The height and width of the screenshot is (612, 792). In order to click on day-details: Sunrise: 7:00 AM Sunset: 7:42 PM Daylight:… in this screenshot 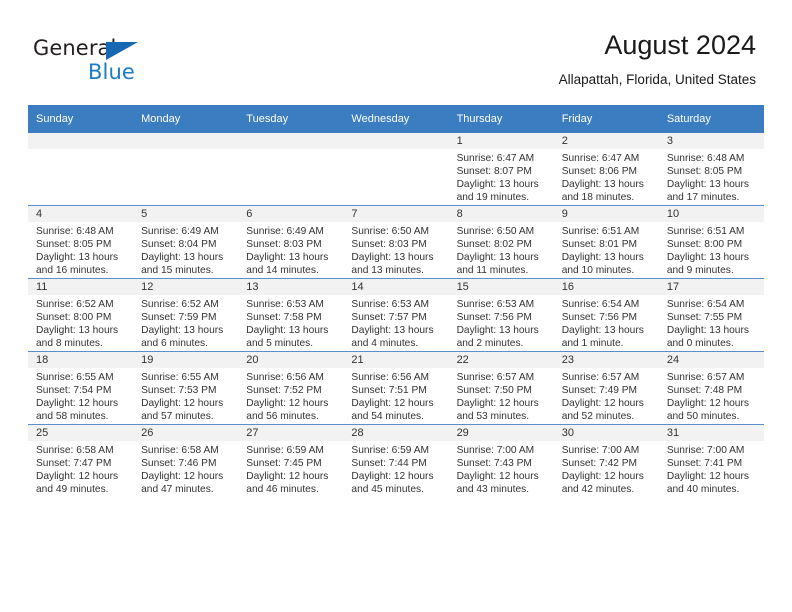, I will do `click(606, 468)`.